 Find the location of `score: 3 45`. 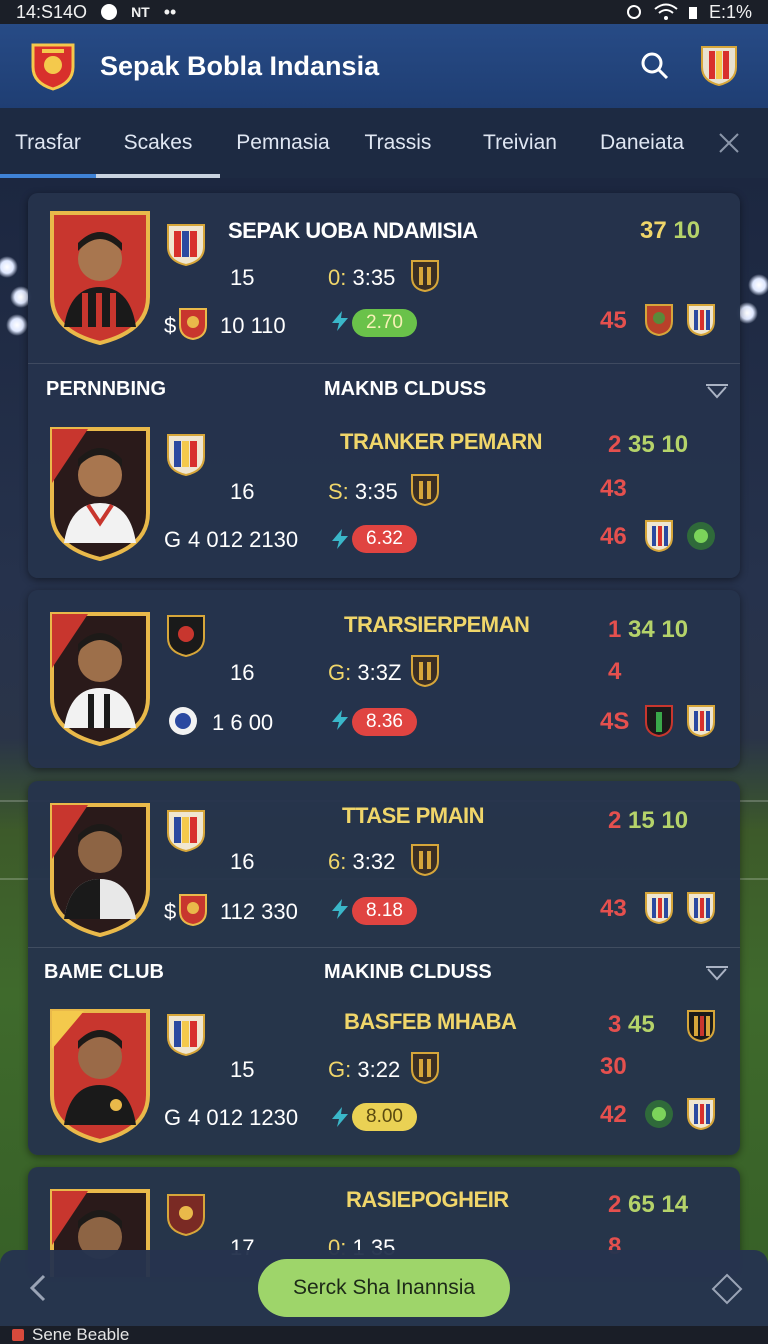

score: 3 45 is located at coordinates (631, 1024).